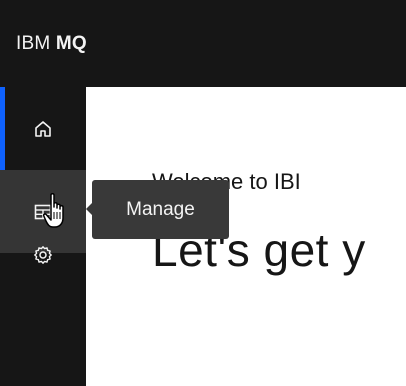 The height and width of the screenshot is (386, 406). I want to click on brand-prefix: IBM, so click(36, 43).